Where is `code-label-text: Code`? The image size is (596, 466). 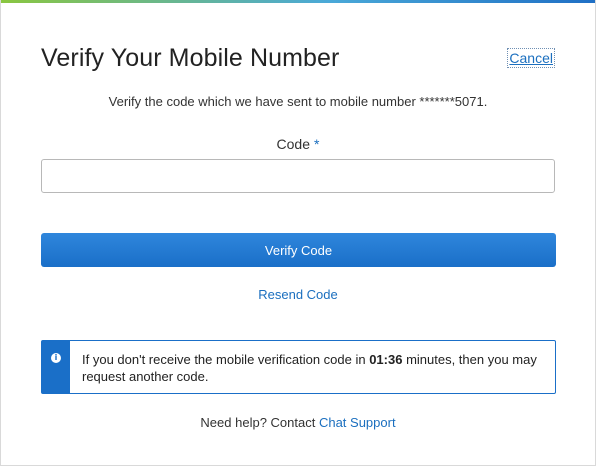
code-label-text: Code is located at coordinates (293, 144).